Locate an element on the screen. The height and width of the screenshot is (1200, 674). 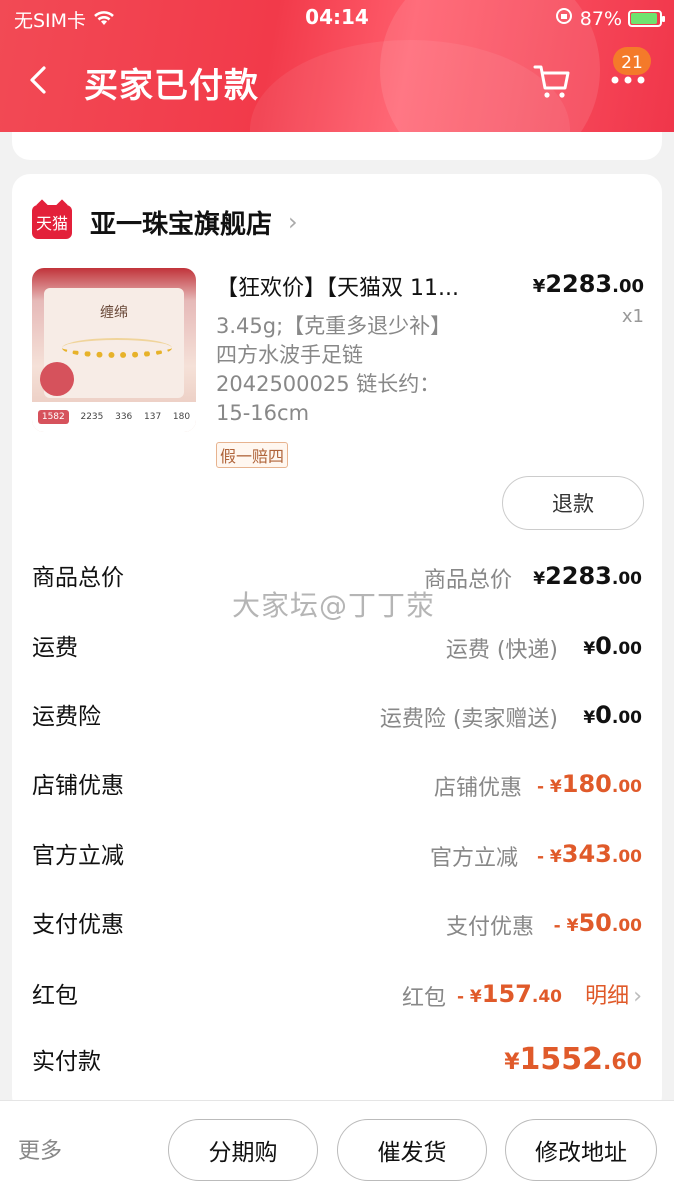
installment-button: 分期购 is located at coordinates (243, 1150).